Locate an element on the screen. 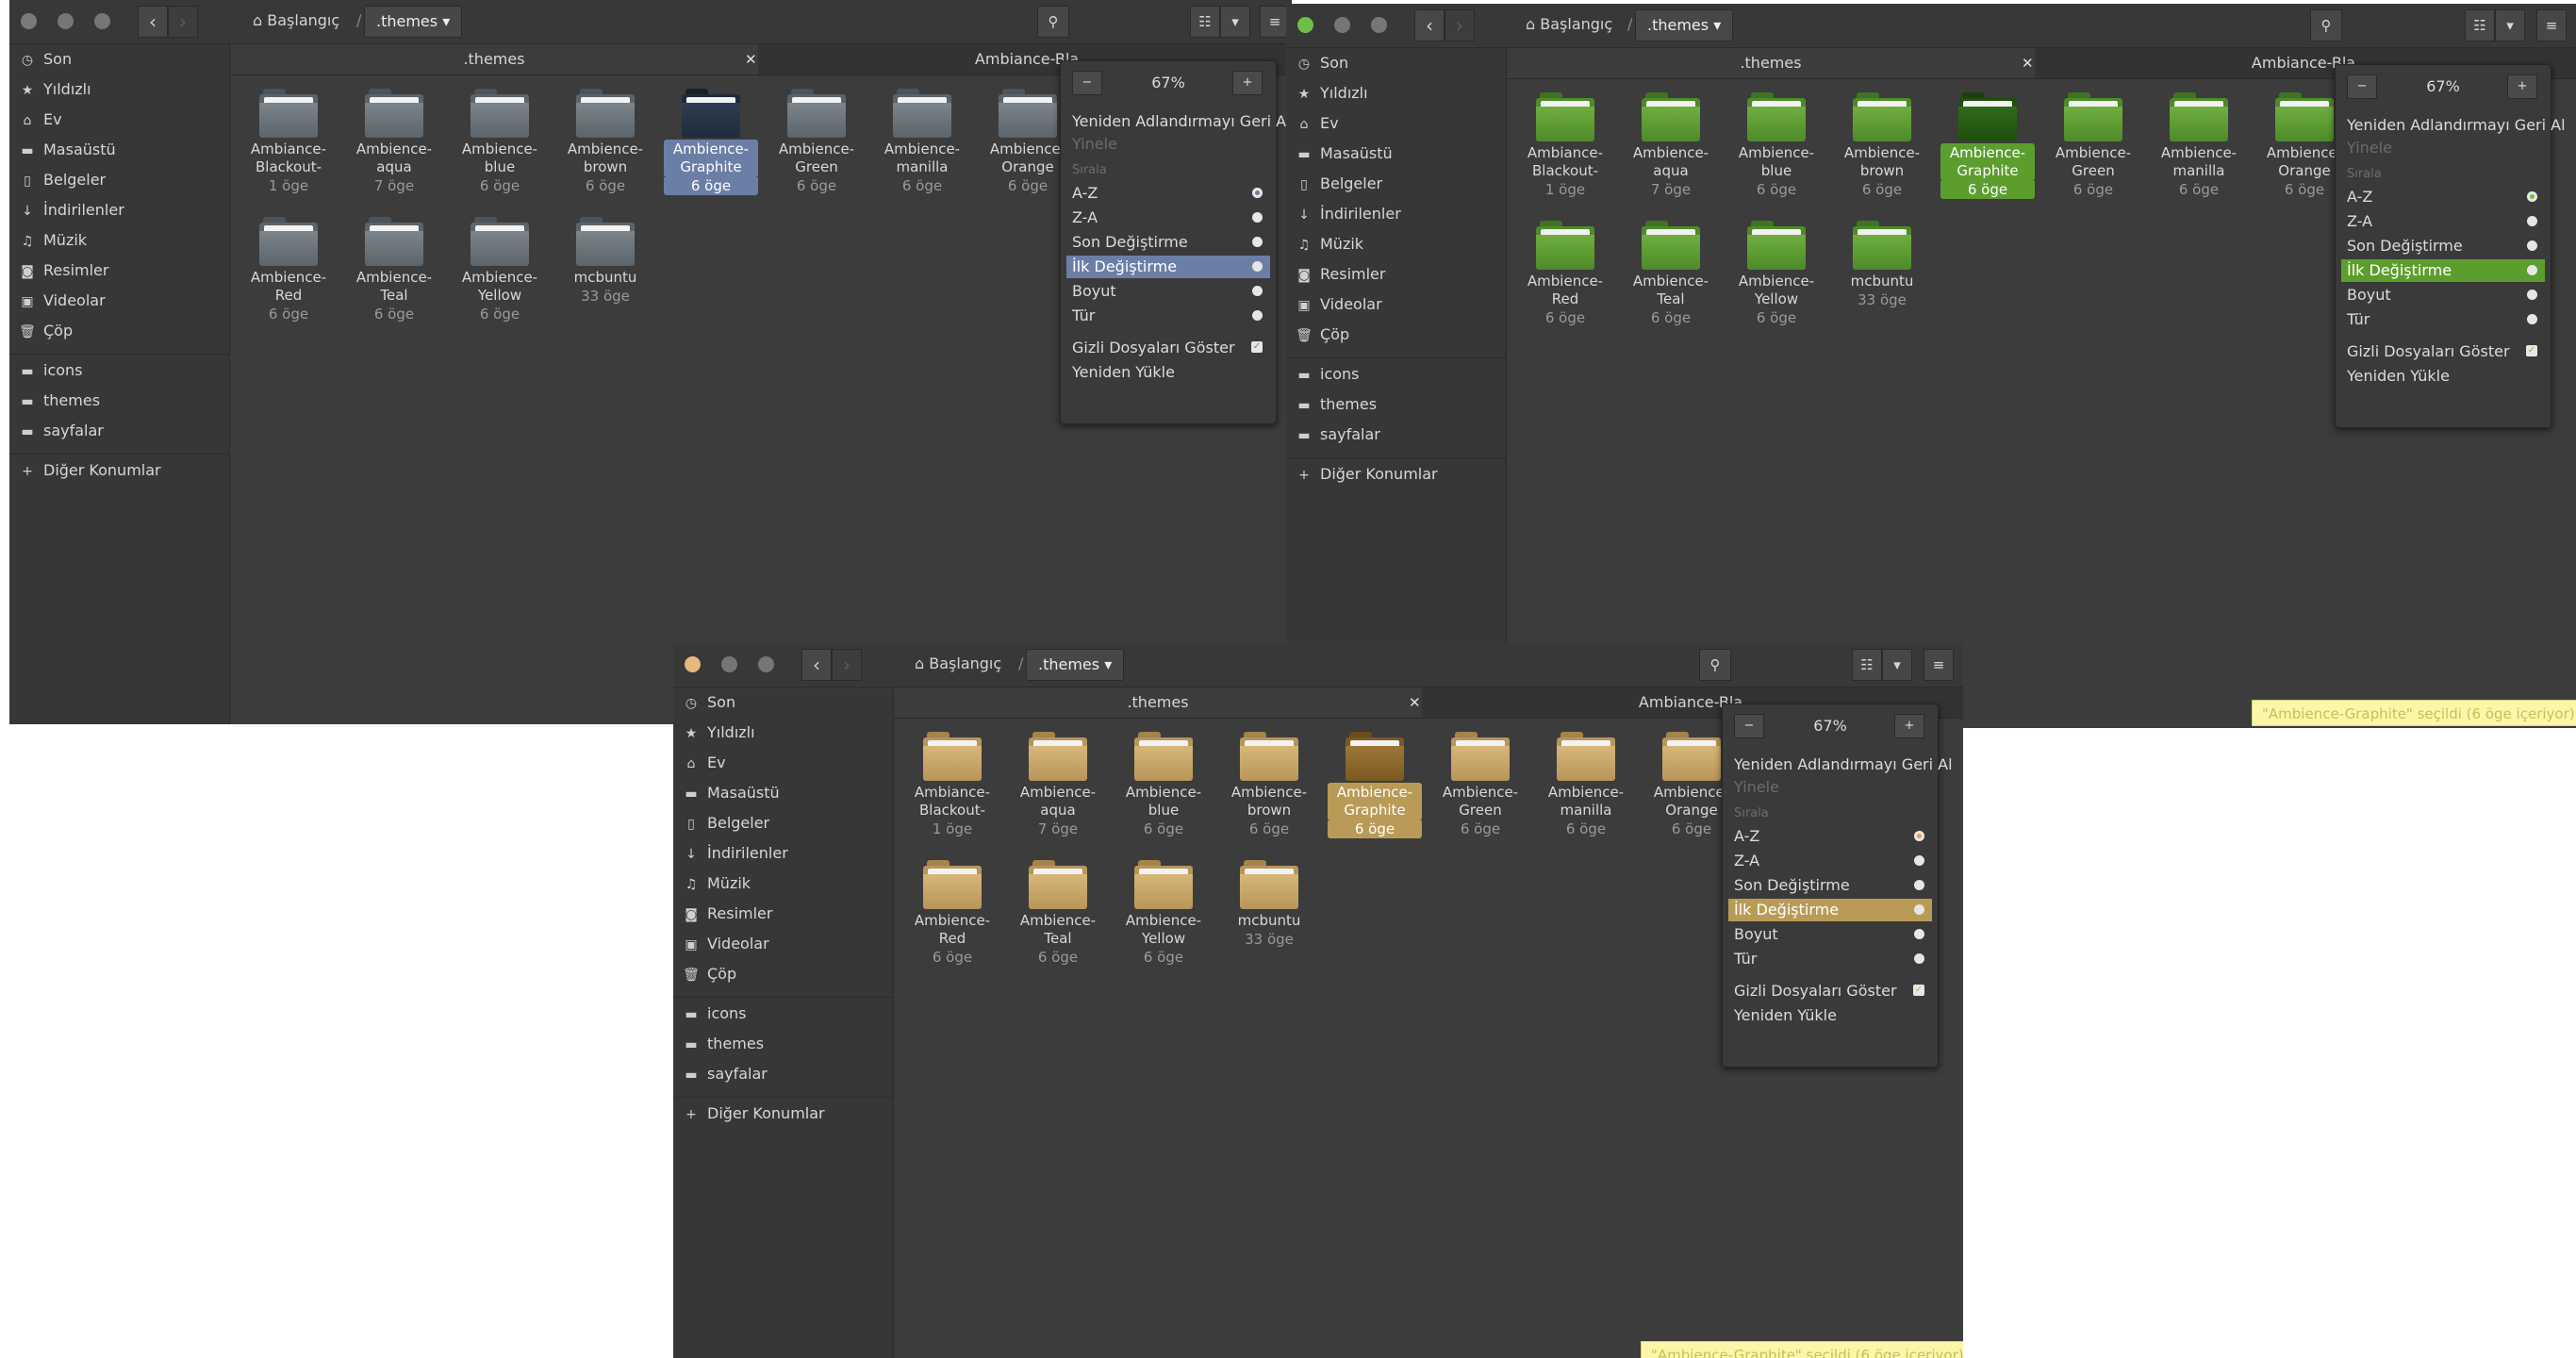  sidebar-other-locations: + Diğer Konumlar is located at coordinates (753, 1117).